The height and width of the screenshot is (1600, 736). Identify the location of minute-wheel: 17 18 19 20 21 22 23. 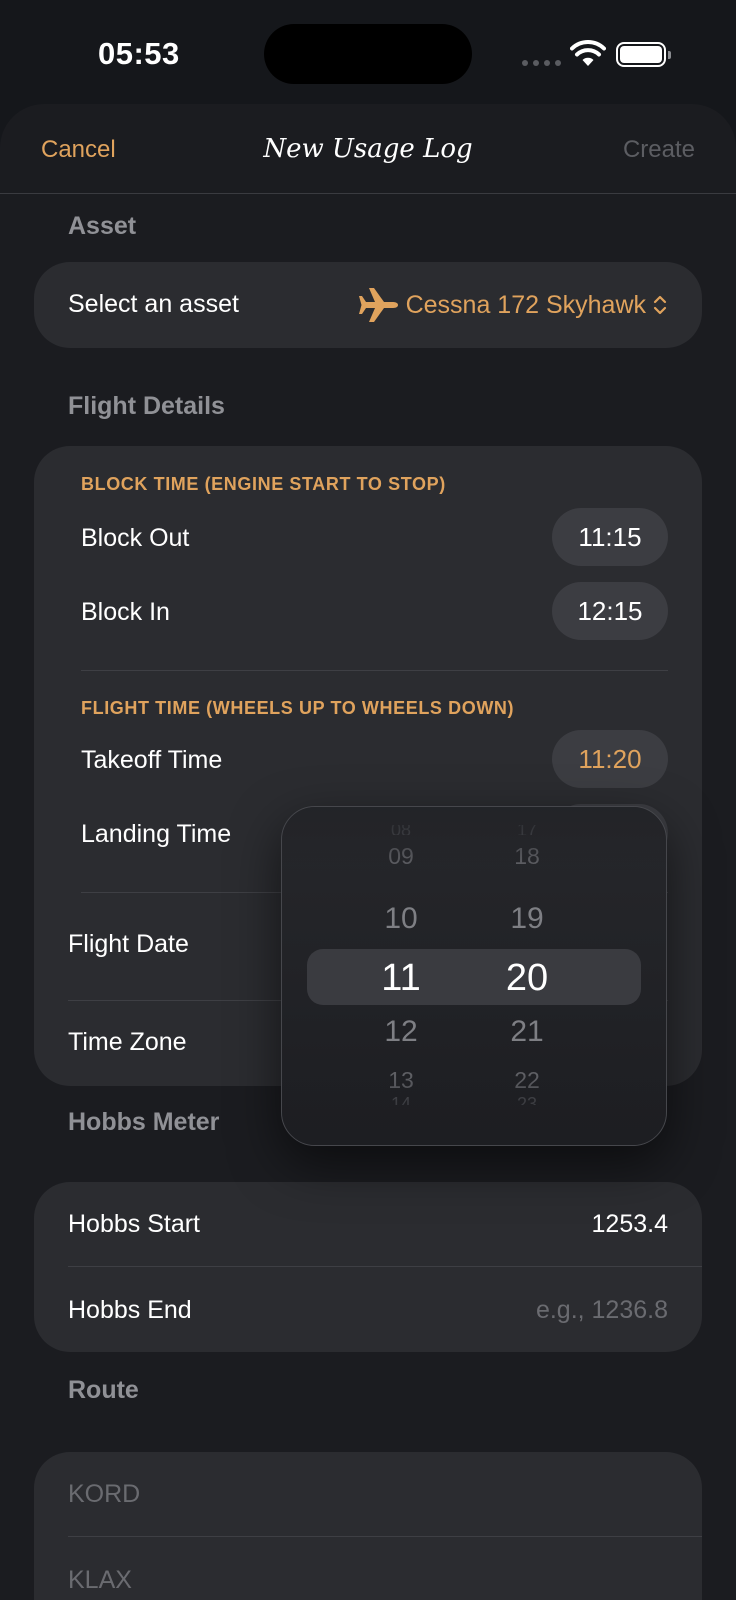
(527, 976).